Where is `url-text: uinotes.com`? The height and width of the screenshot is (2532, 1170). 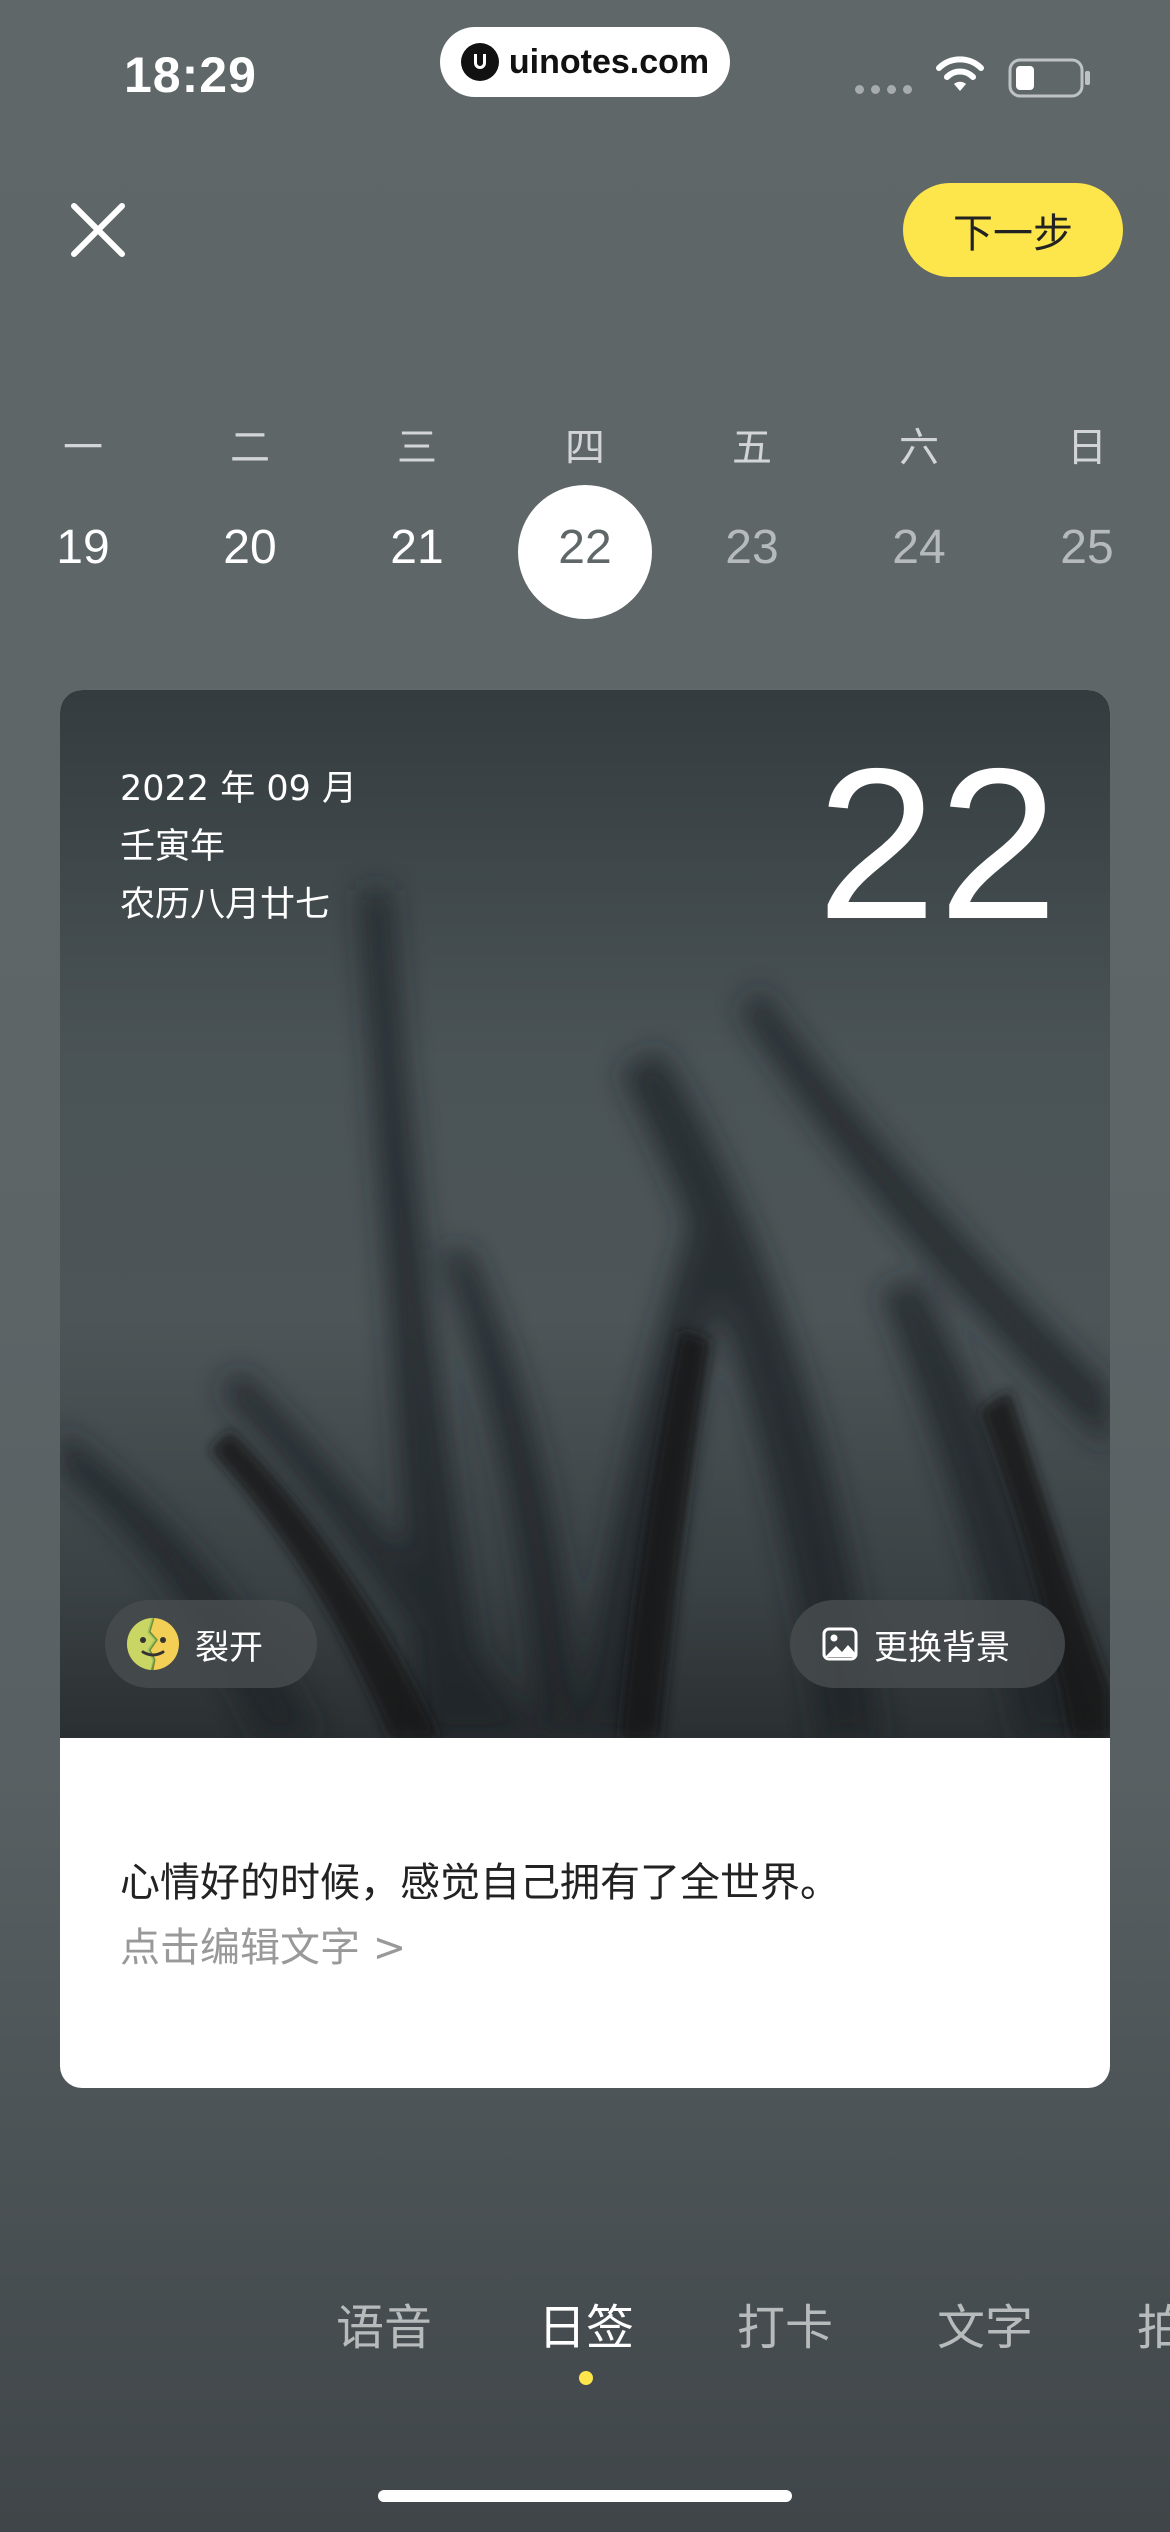
url-text: uinotes.com is located at coordinates (609, 61).